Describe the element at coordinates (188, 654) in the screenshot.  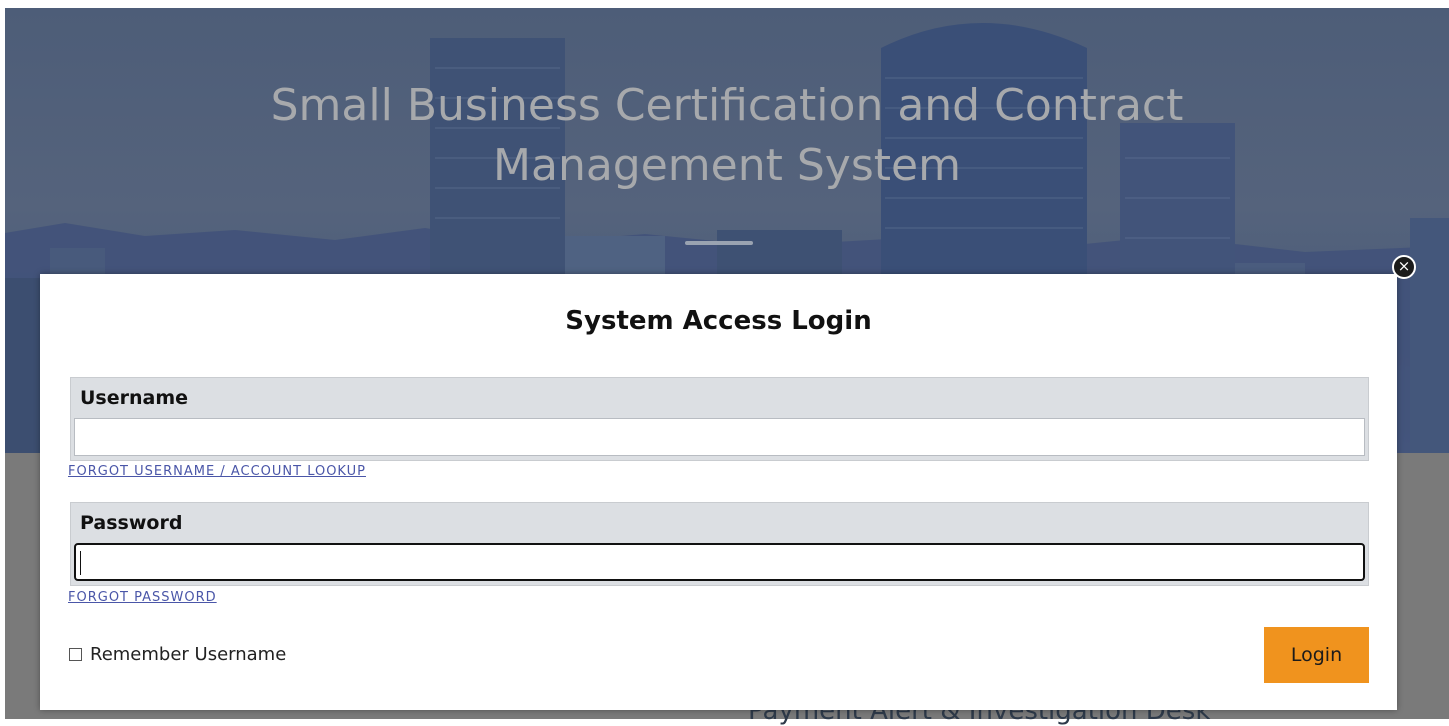
I see `remember-username-label: Remember Username` at that location.